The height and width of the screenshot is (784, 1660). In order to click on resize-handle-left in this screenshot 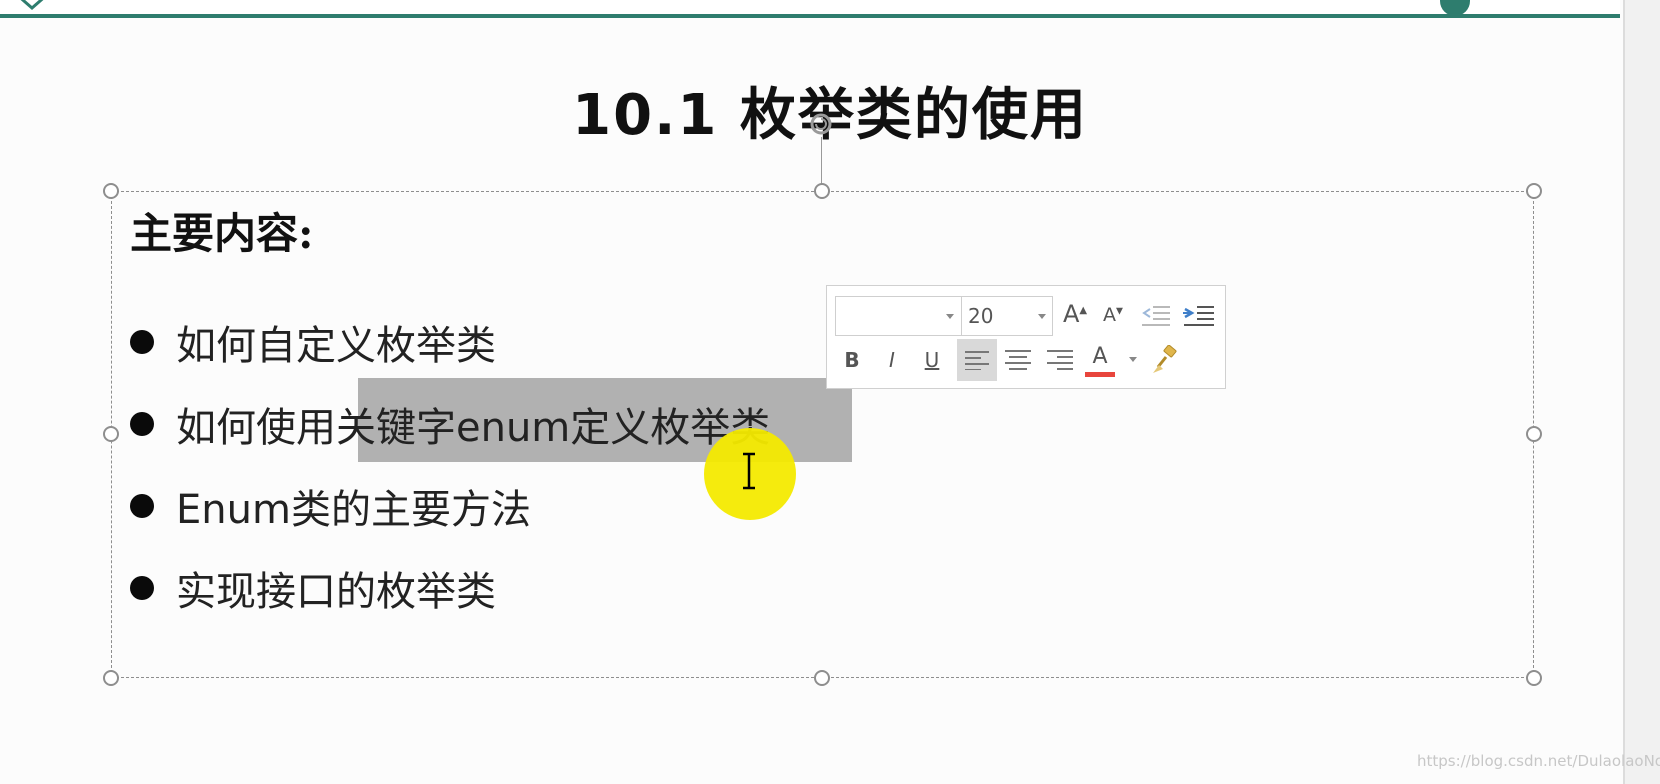, I will do `click(111, 434)`.